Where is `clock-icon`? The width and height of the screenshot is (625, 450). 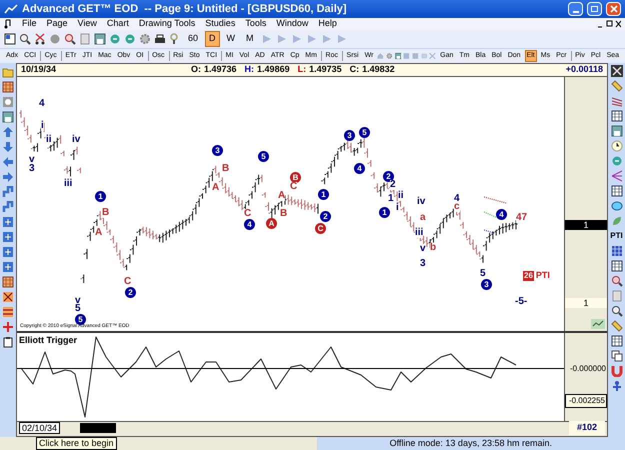 clock-icon is located at coordinates (616, 146).